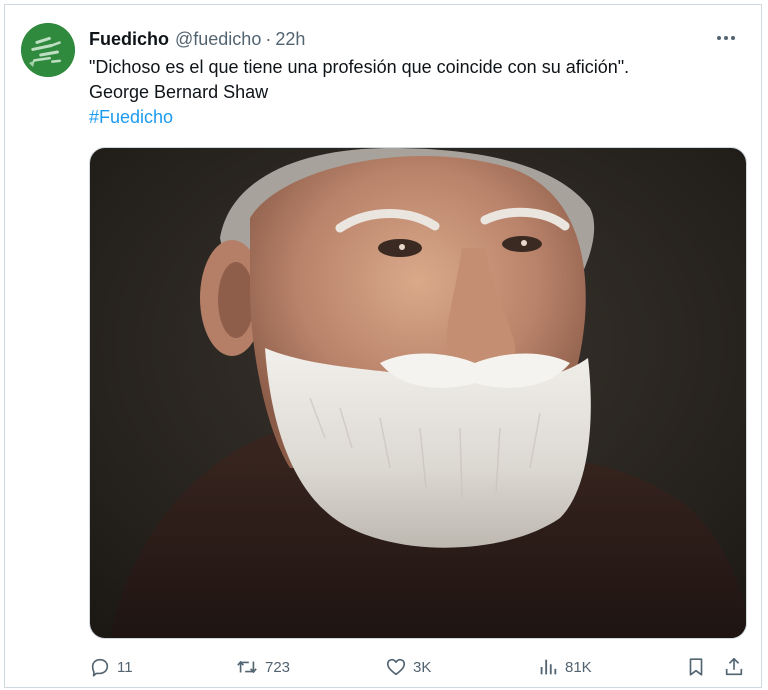 The image size is (768, 690). I want to click on reply-count: 11, so click(125, 667).